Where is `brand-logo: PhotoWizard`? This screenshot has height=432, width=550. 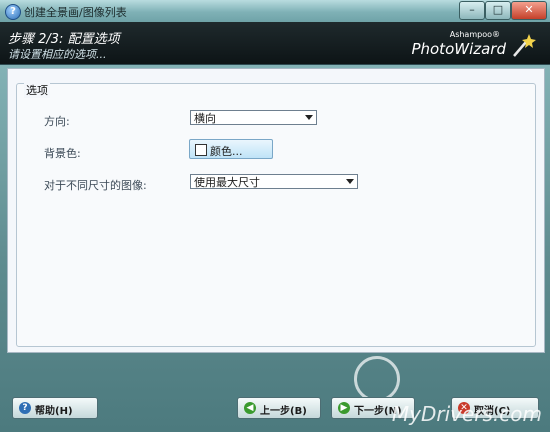
brand-logo: PhotoWizard is located at coordinates (458, 49).